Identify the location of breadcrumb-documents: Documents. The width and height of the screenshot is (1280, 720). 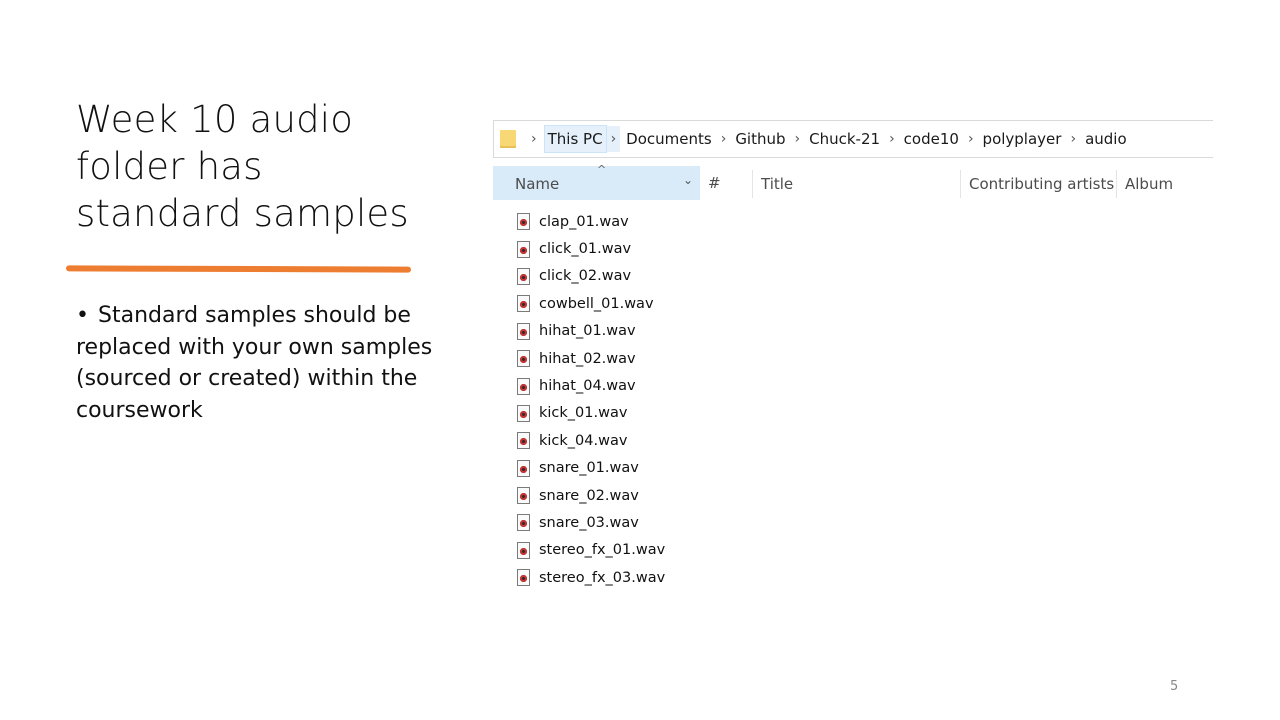
(669, 139).